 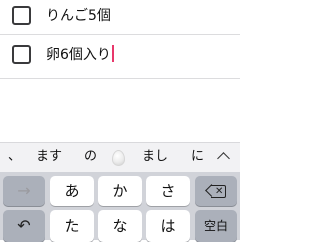 What do you see at coordinates (72, 226) in the screenshot?
I see `key-ta: た` at bounding box center [72, 226].